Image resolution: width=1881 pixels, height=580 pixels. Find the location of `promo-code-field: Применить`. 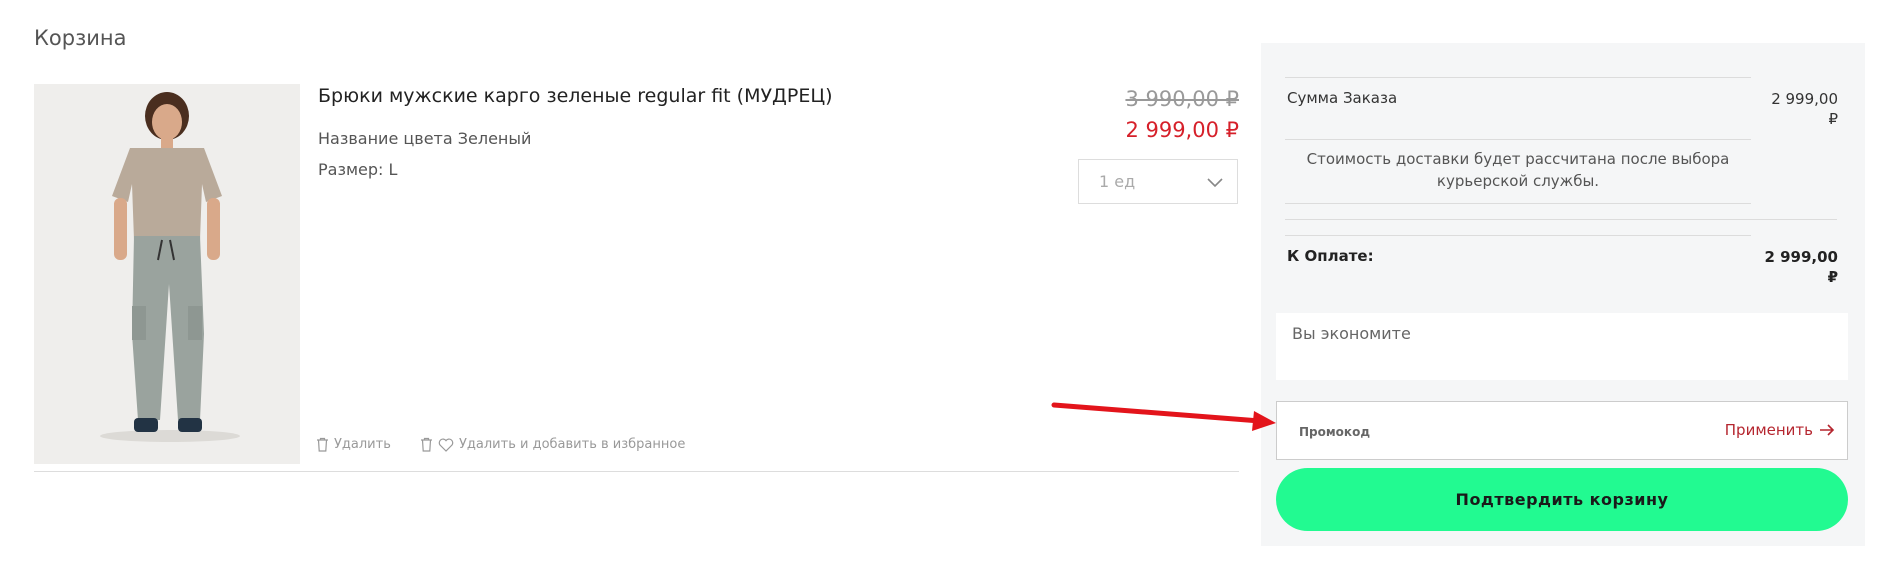

promo-code-field: Применить is located at coordinates (1562, 430).